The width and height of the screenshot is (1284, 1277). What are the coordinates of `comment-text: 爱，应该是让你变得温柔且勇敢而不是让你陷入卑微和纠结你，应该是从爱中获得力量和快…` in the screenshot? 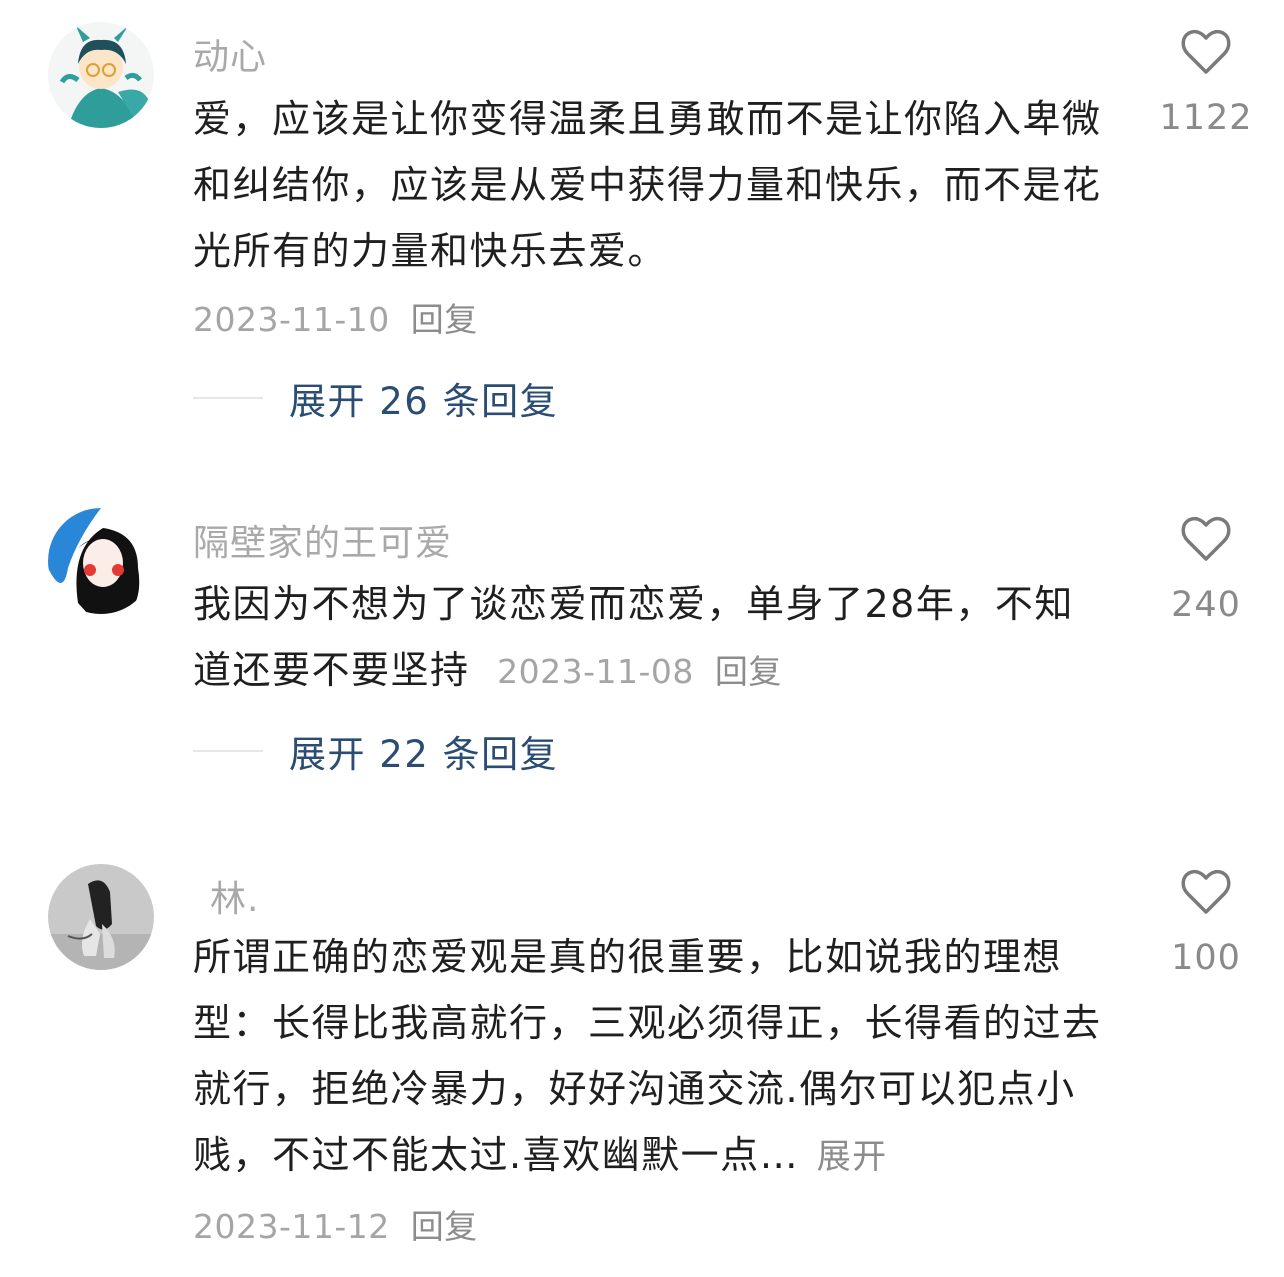 It's located at (647, 185).